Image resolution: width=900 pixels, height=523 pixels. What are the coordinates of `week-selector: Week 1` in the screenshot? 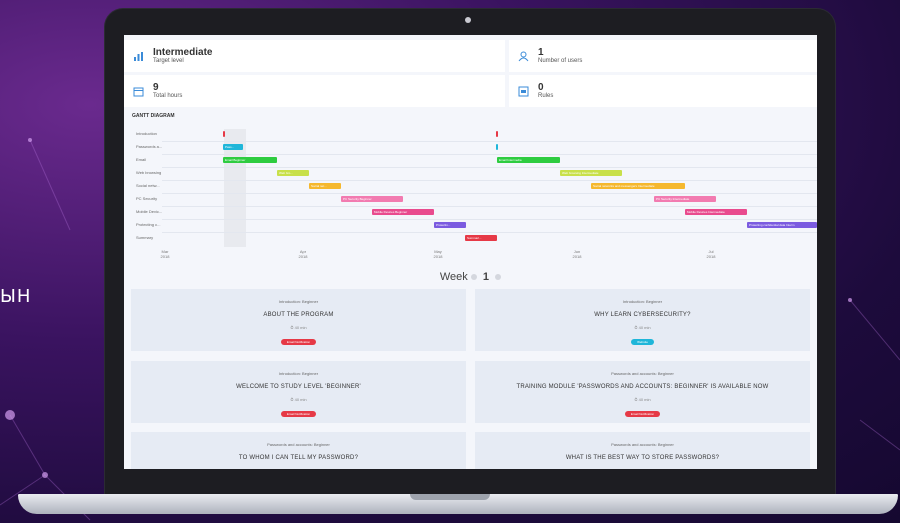 It's located at (470, 277).